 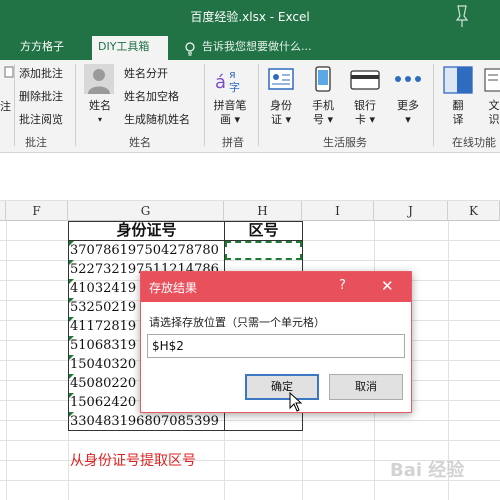 What do you see at coordinates (232, 74) in the screenshot?
I see `svg-text: я` at bounding box center [232, 74].